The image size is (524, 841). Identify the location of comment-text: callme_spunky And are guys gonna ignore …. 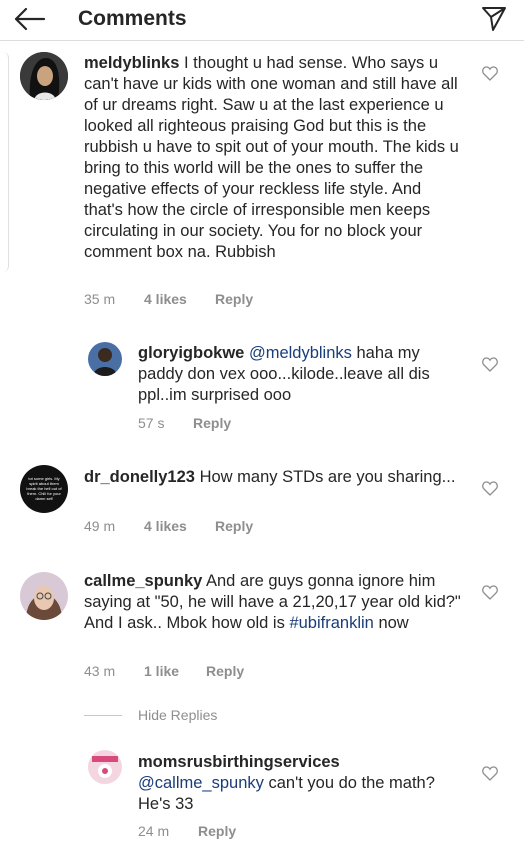
(274, 602).